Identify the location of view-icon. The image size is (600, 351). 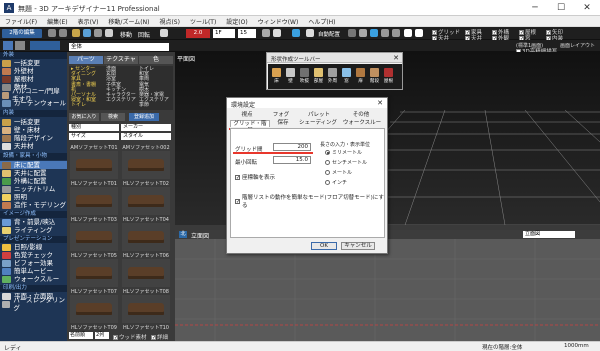
(419, 33).